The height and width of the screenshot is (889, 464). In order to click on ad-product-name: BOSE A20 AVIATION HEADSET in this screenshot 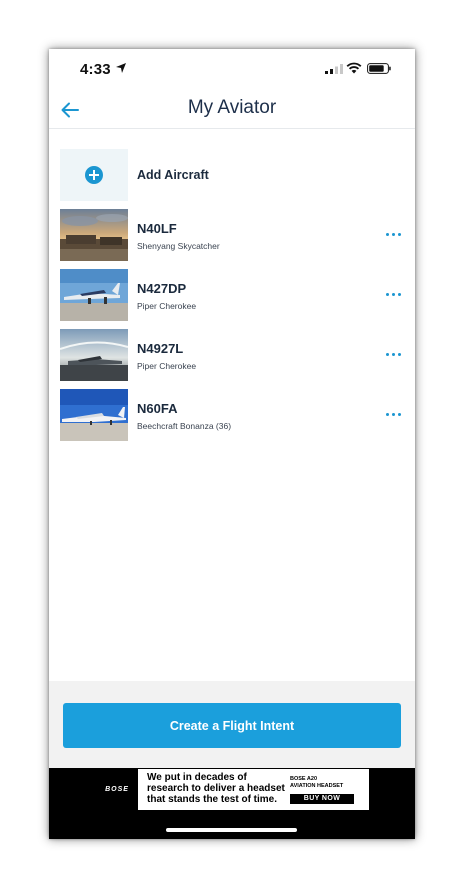, I will do `click(329, 783)`.